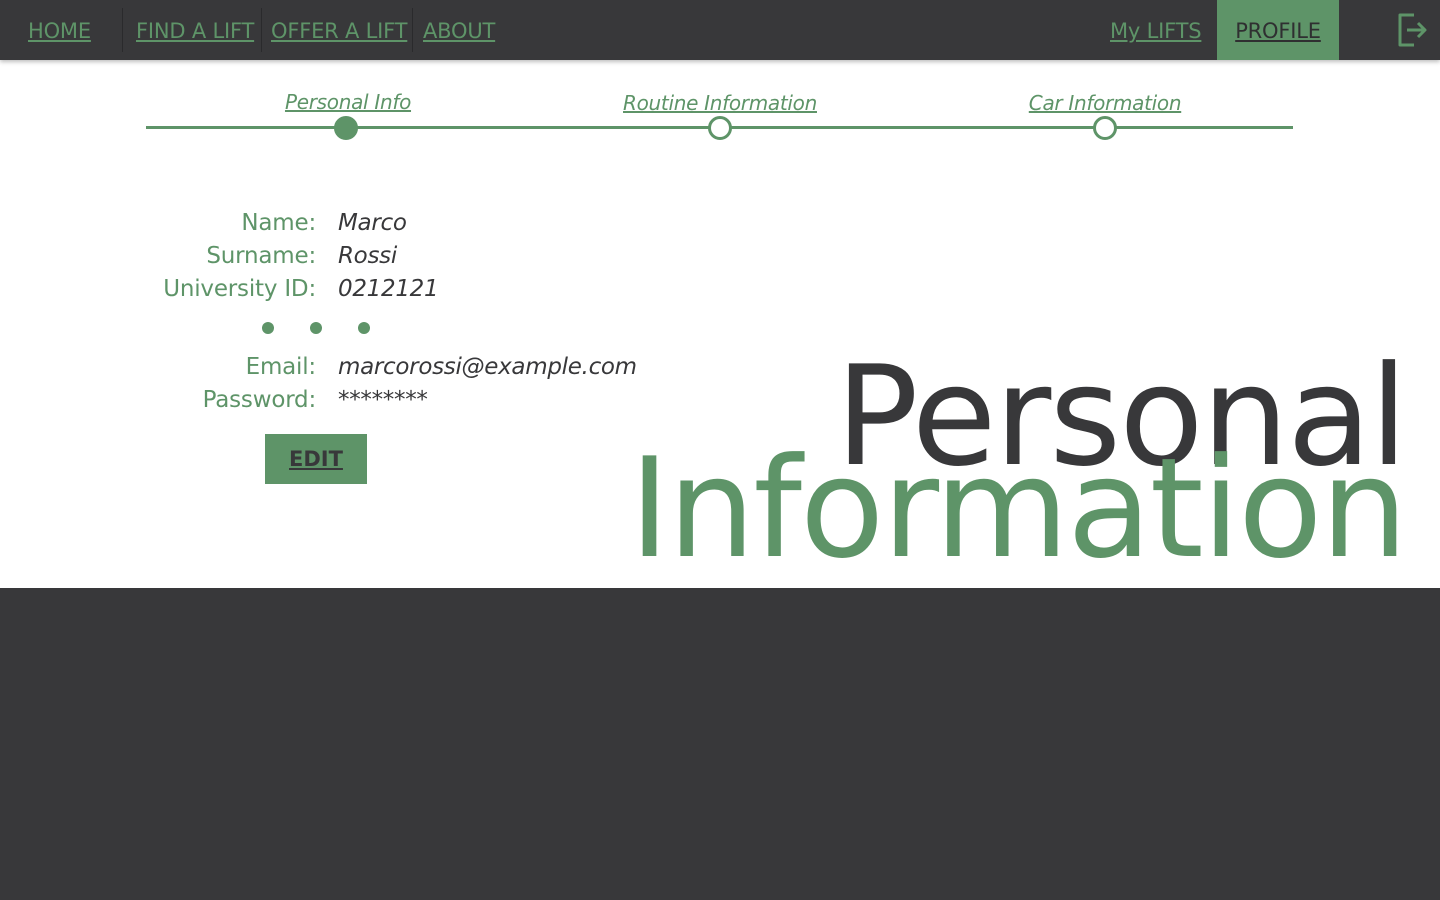 The image size is (1440, 900). Describe the element at coordinates (195, 30) in the screenshot. I see `nav-find-lift-link: FIND A LIFT` at that location.